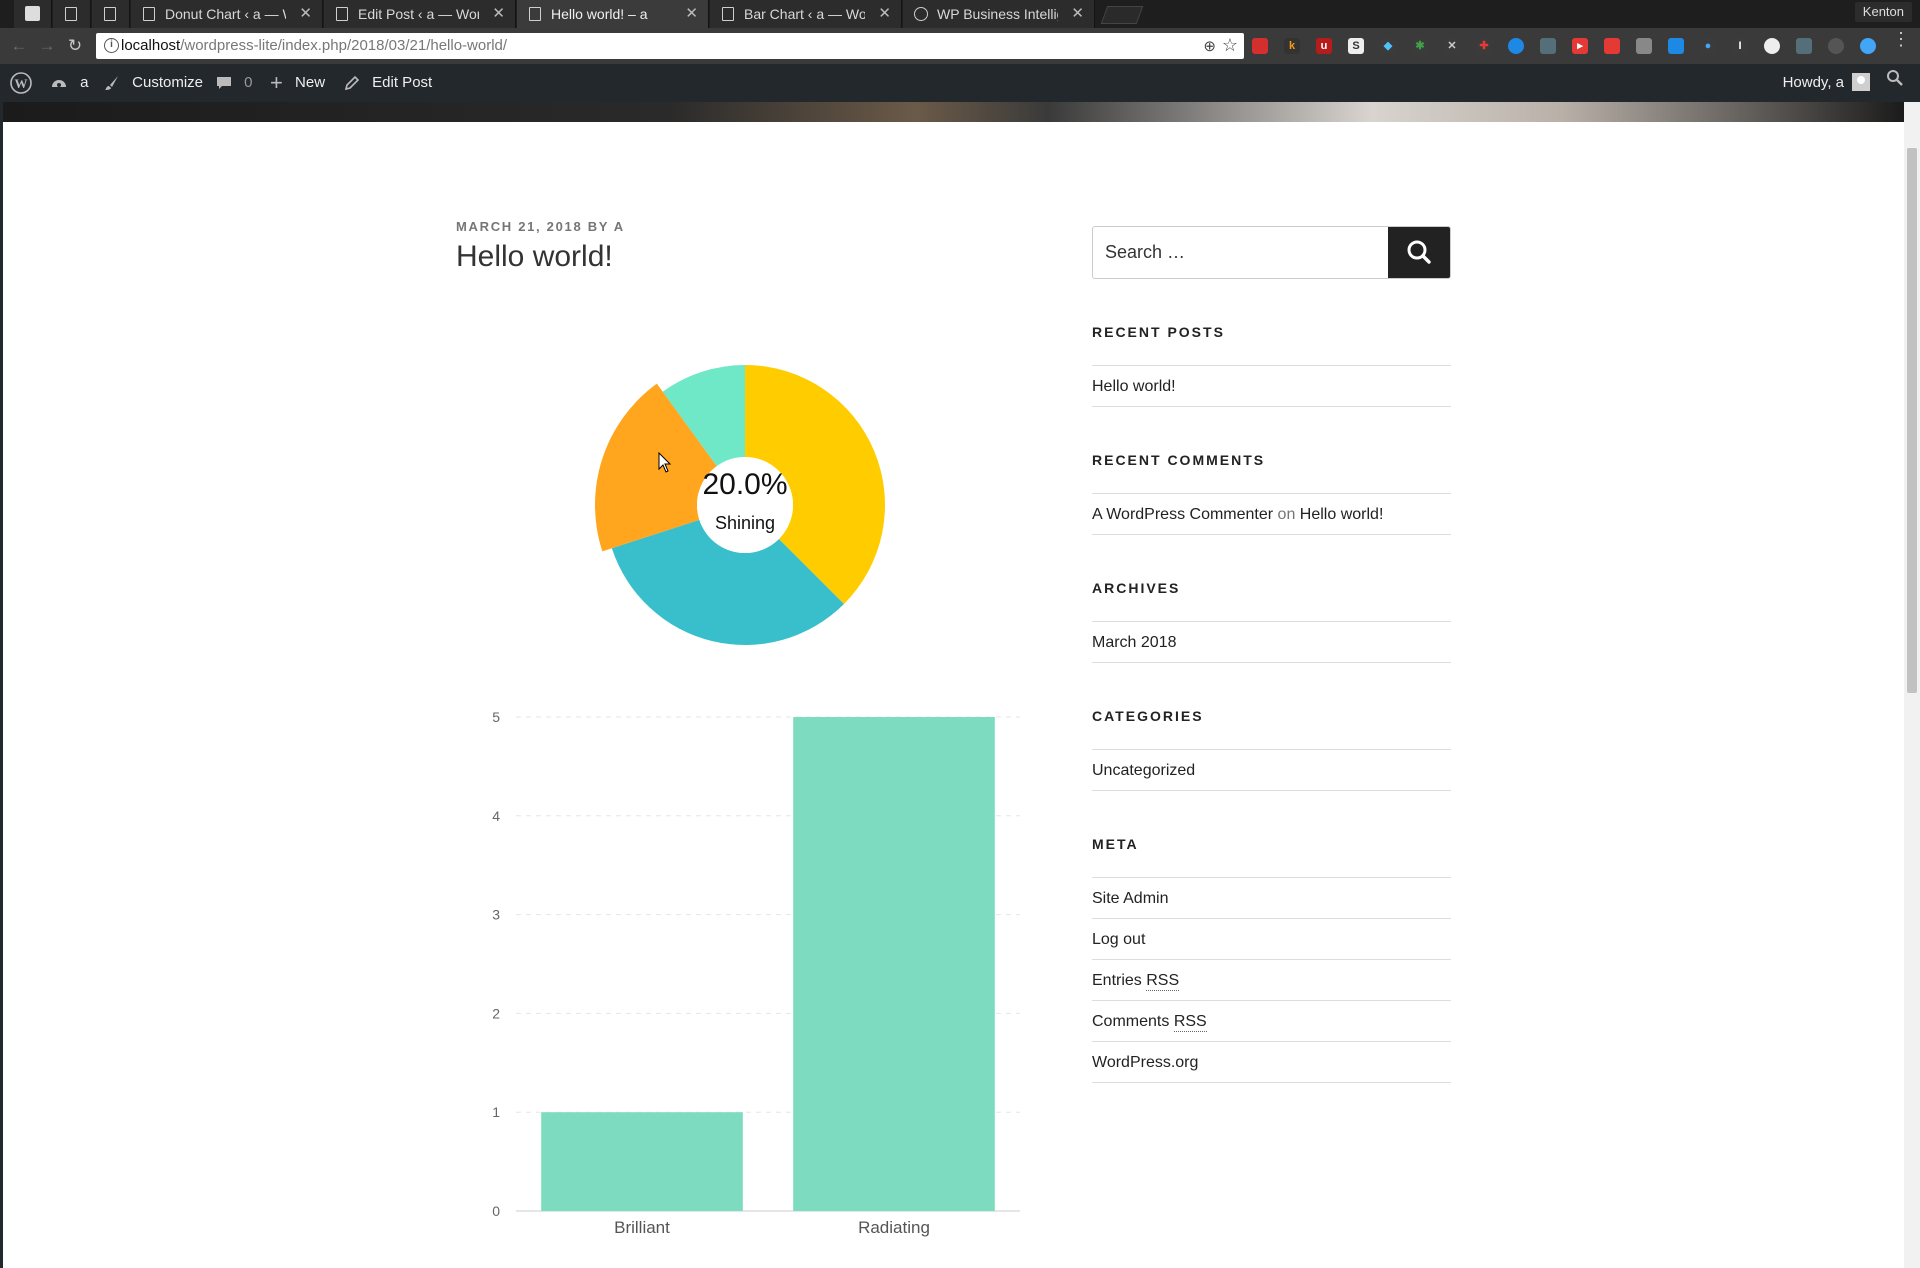 Image resolution: width=1920 pixels, height=1268 pixels. Describe the element at coordinates (1292, 46) in the screenshot. I see `extension-icon: k` at that location.